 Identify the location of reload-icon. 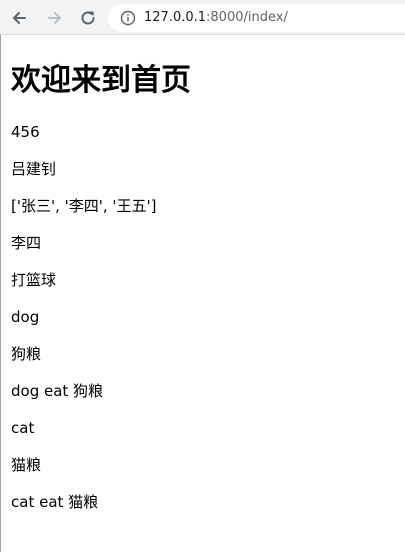
(88, 18).